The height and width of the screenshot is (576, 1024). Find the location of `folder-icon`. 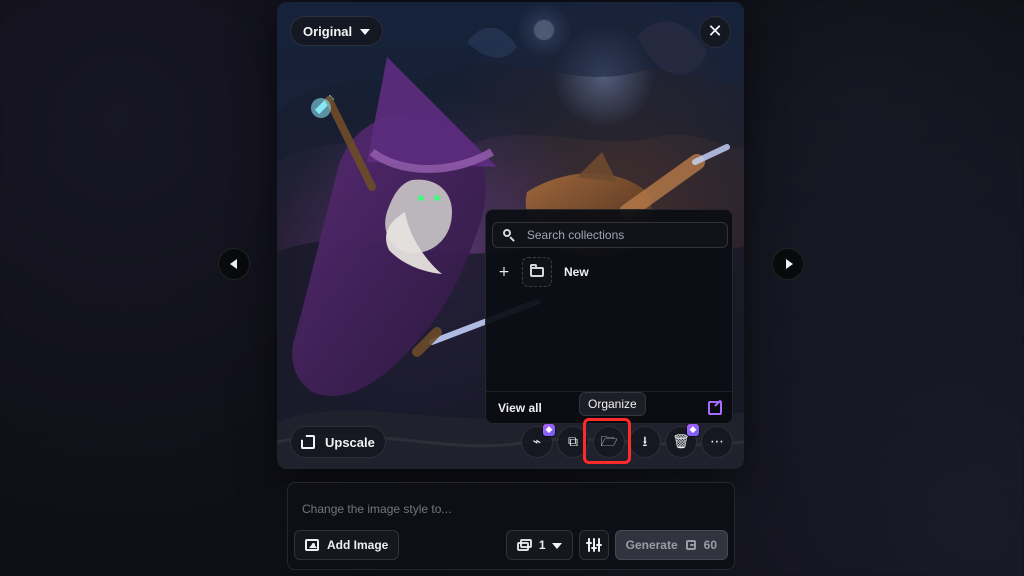

folder-icon is located at coordinates (537, 270).